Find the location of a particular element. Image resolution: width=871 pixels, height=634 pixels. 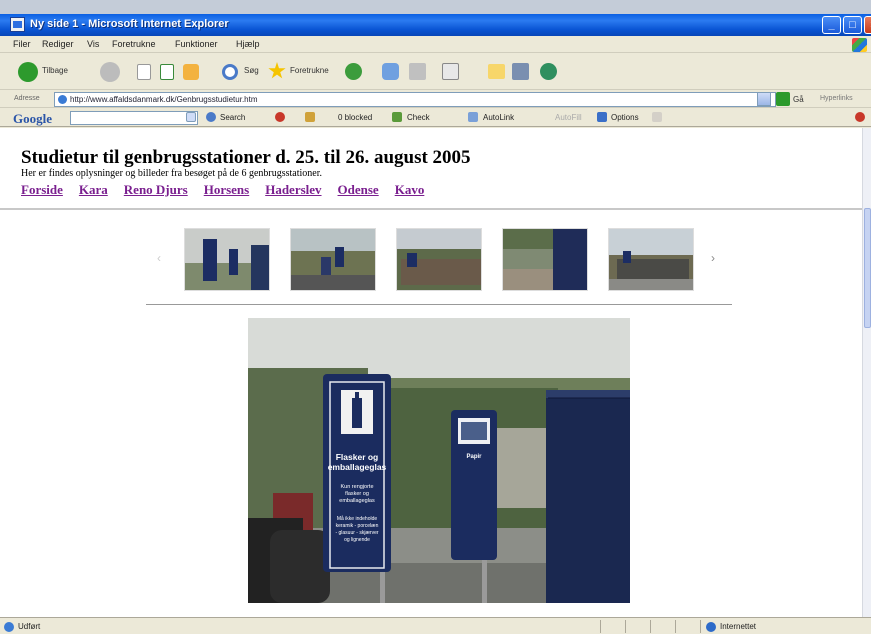

google-search-button: Search is located at coordinates (232, 117).